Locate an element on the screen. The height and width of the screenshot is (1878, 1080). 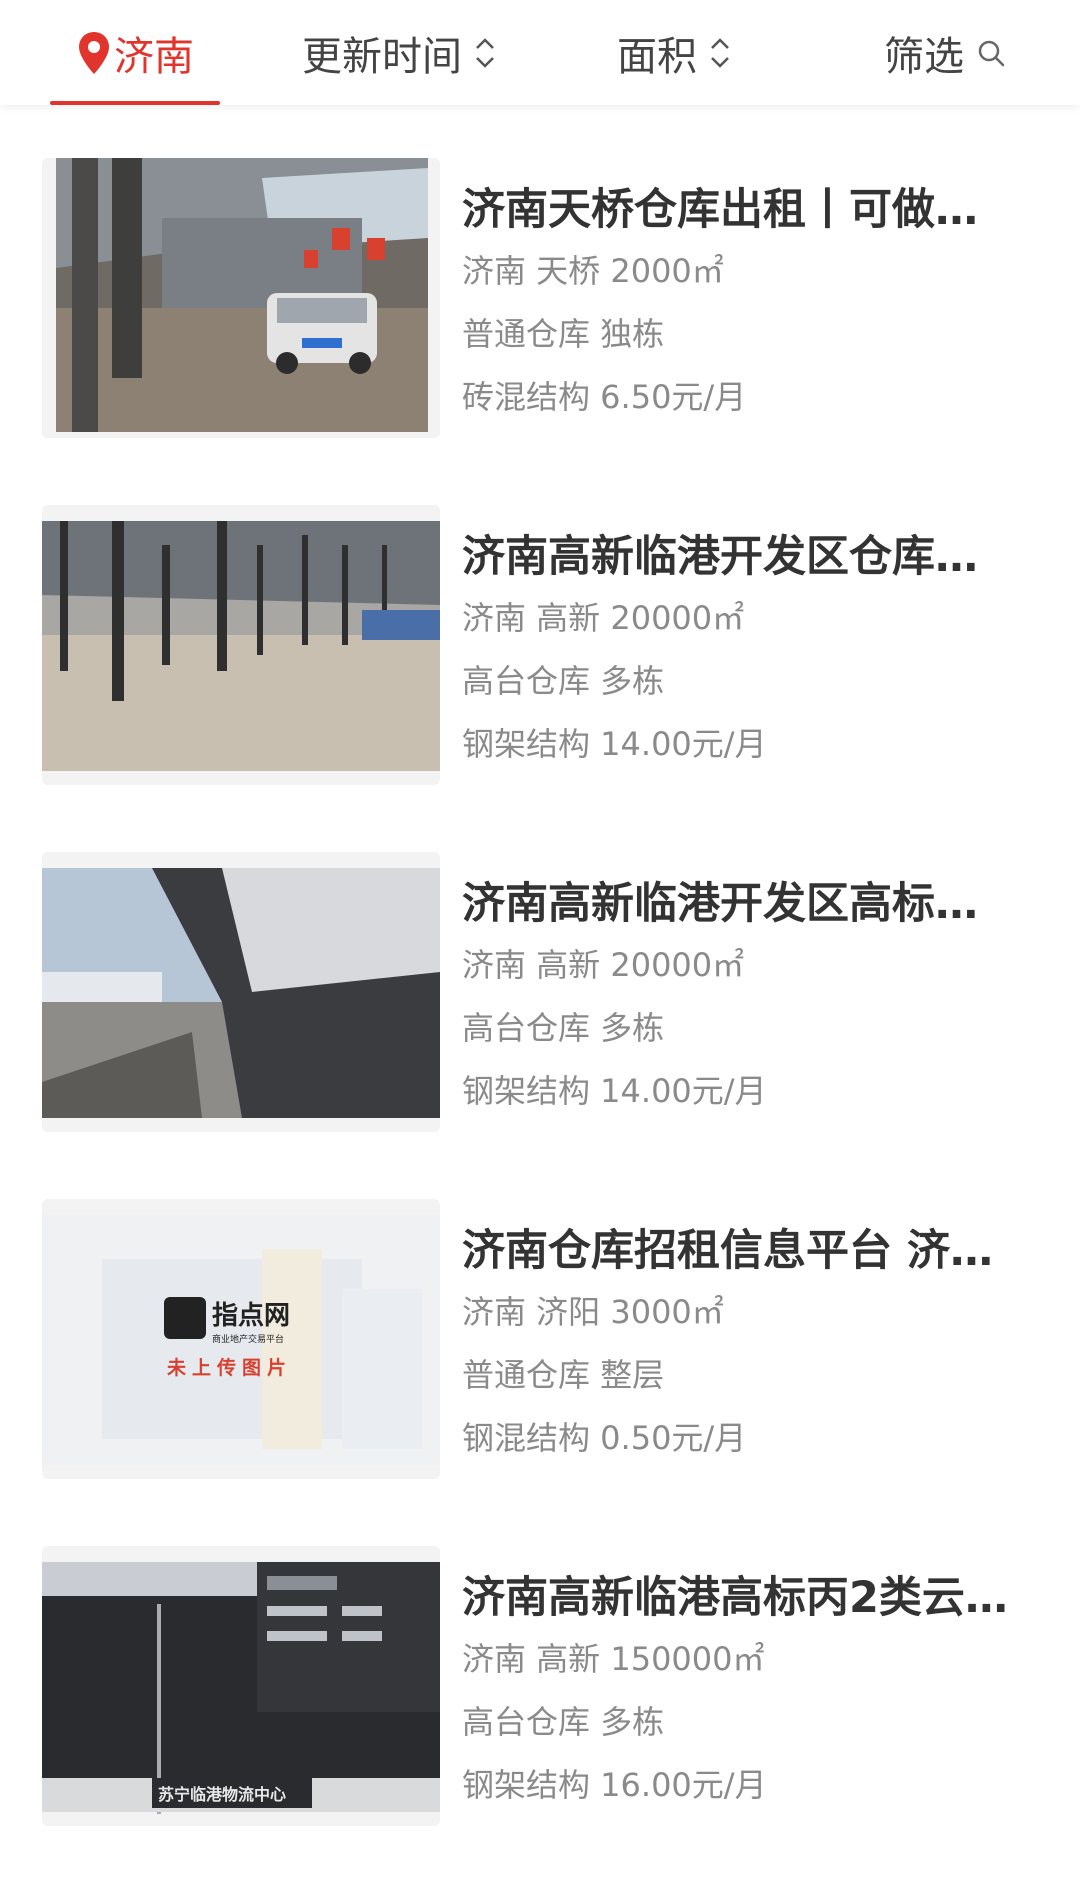
city-tab: 济南 is located at coordinates (135, 52).